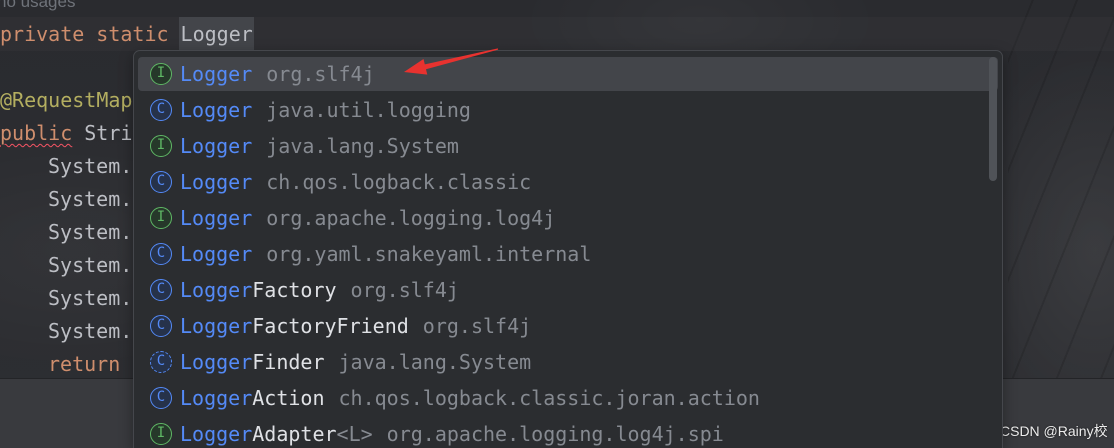 This screenshot has width=1114, height=448. Describe the element at coordinates (294, 290) in the screenshot. I see `completion-item-name-rest: Factory` at that location.